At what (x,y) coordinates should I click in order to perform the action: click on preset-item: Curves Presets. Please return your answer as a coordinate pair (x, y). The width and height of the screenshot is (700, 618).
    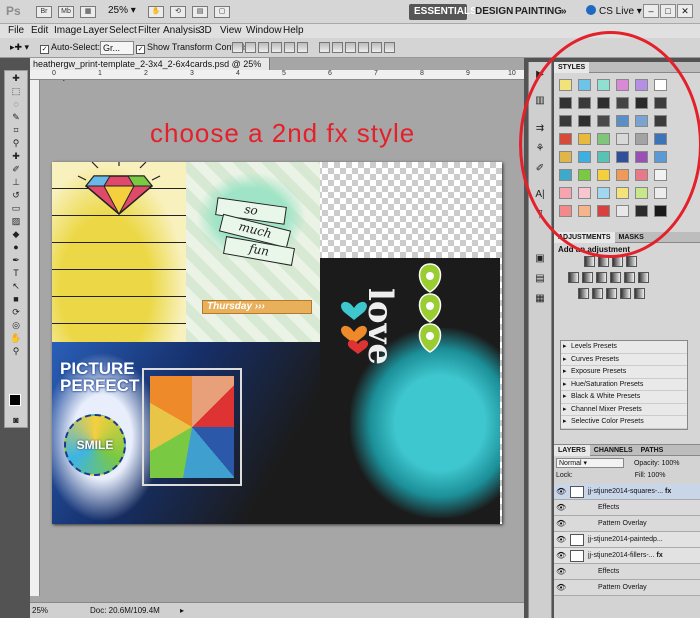
    Looking at the image, I should click on (624, 360).